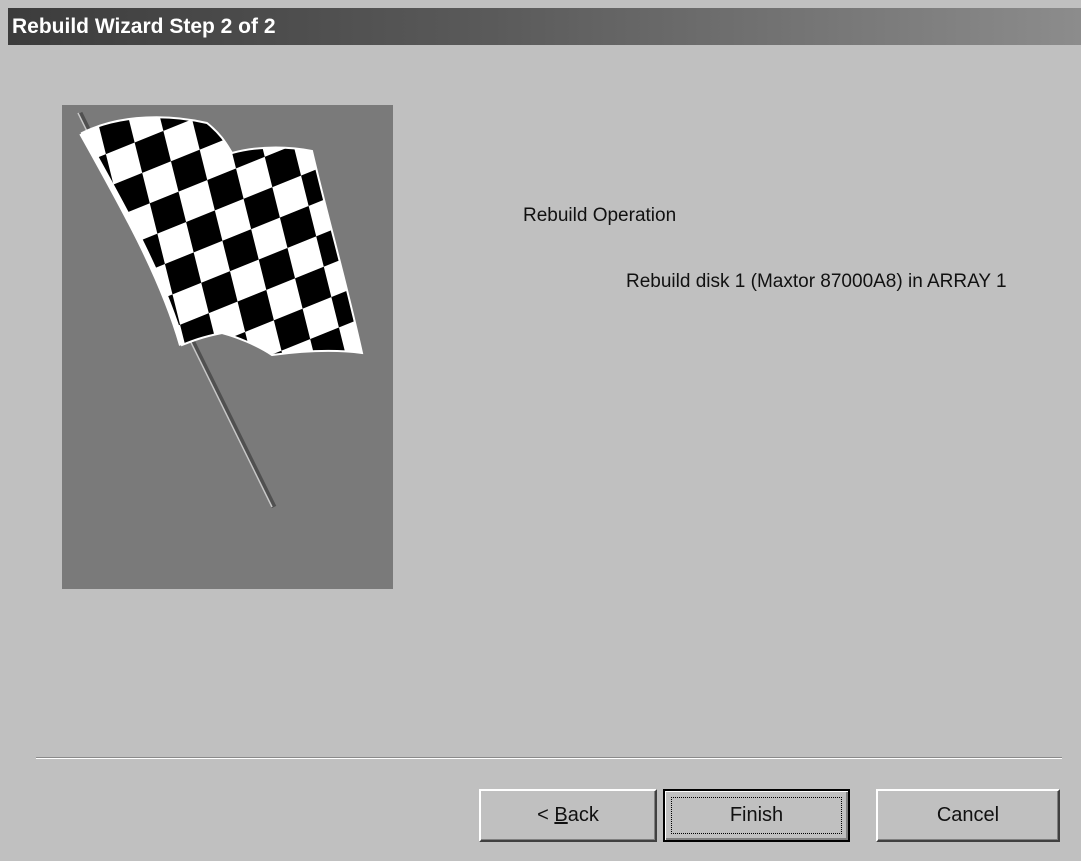 This screenshot has width=1081, height=861. Describe the element at coordinates (220, 310) in the screenshot. I see `checkered-flag-icon` at that location.